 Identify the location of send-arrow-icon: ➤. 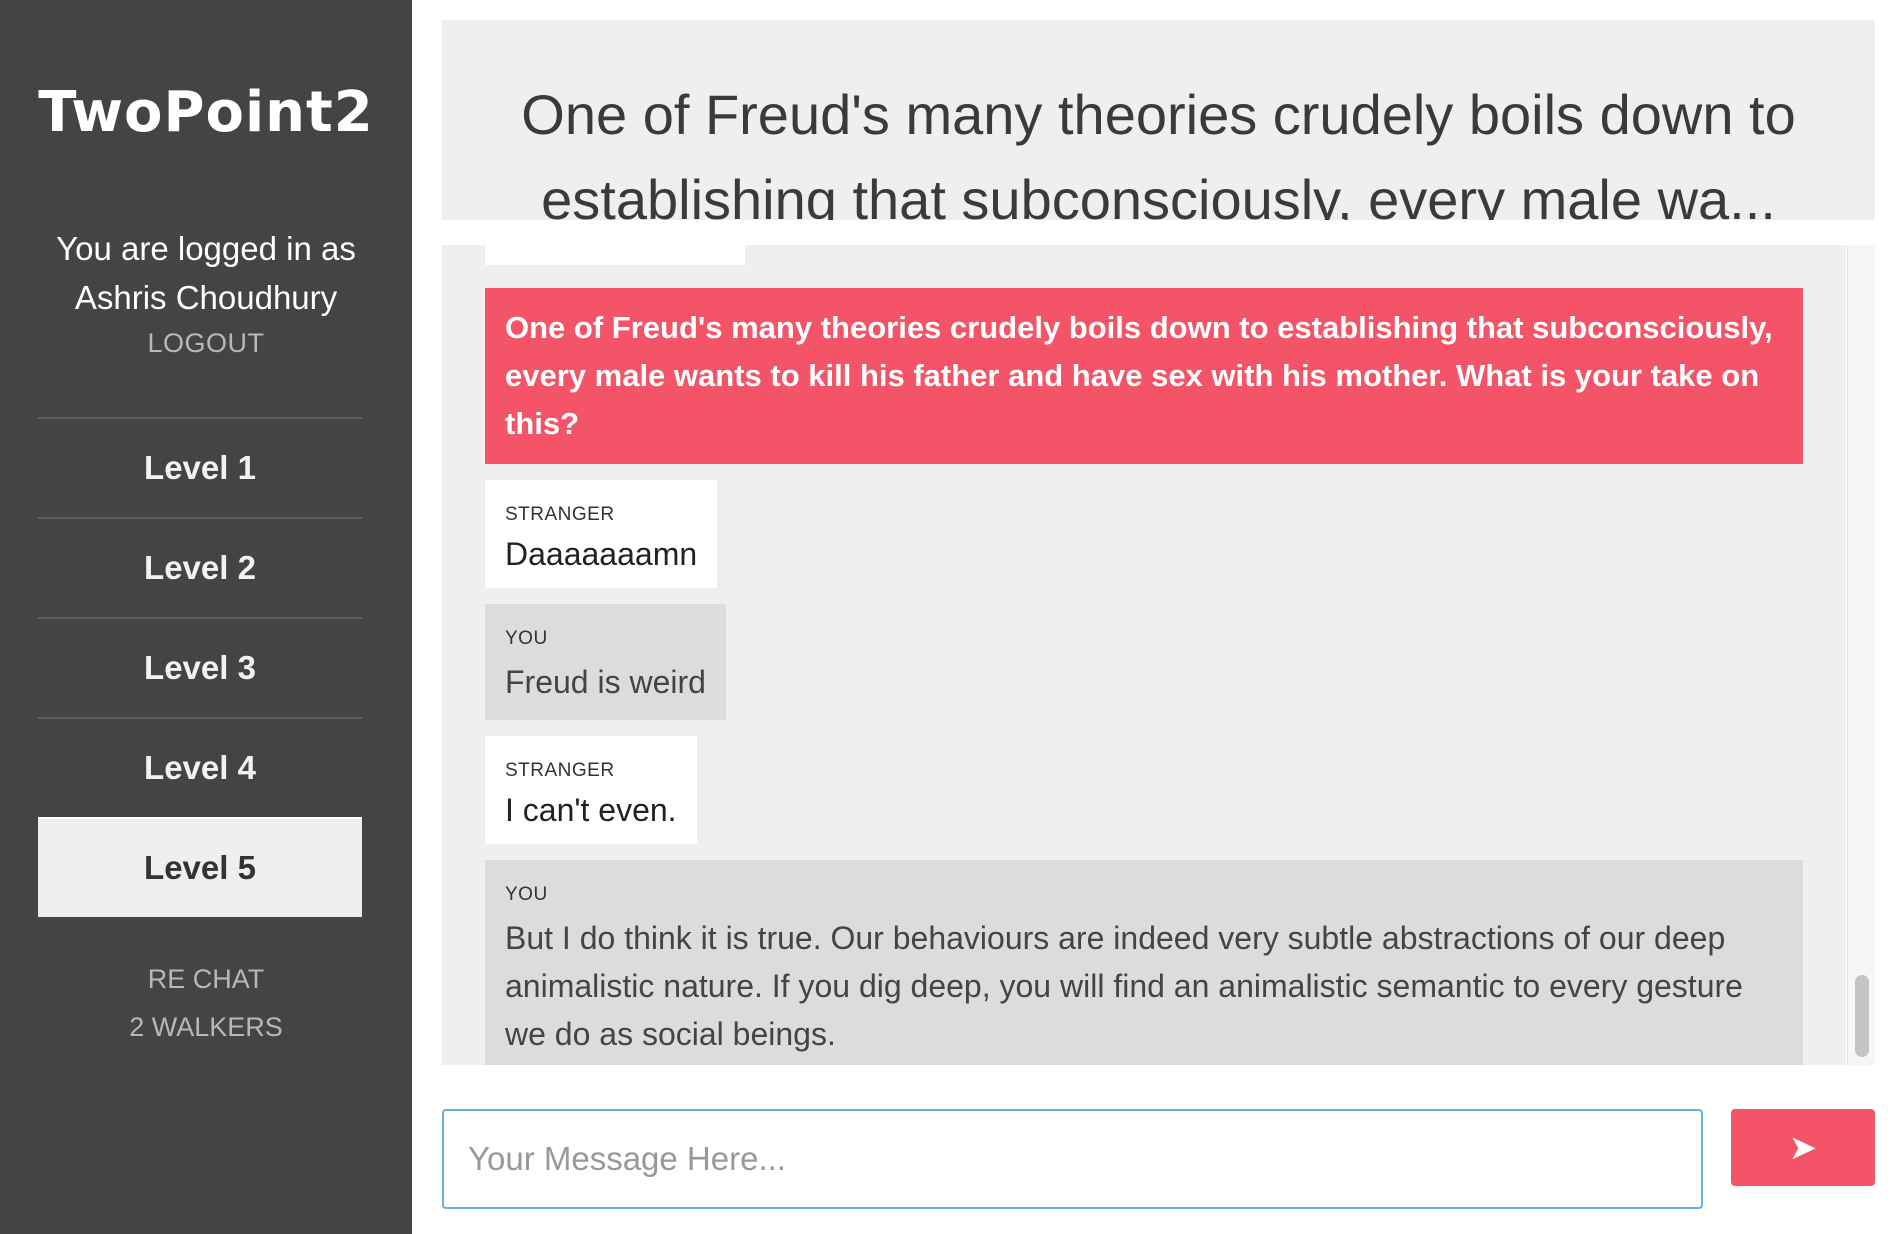
(1803, 1147).